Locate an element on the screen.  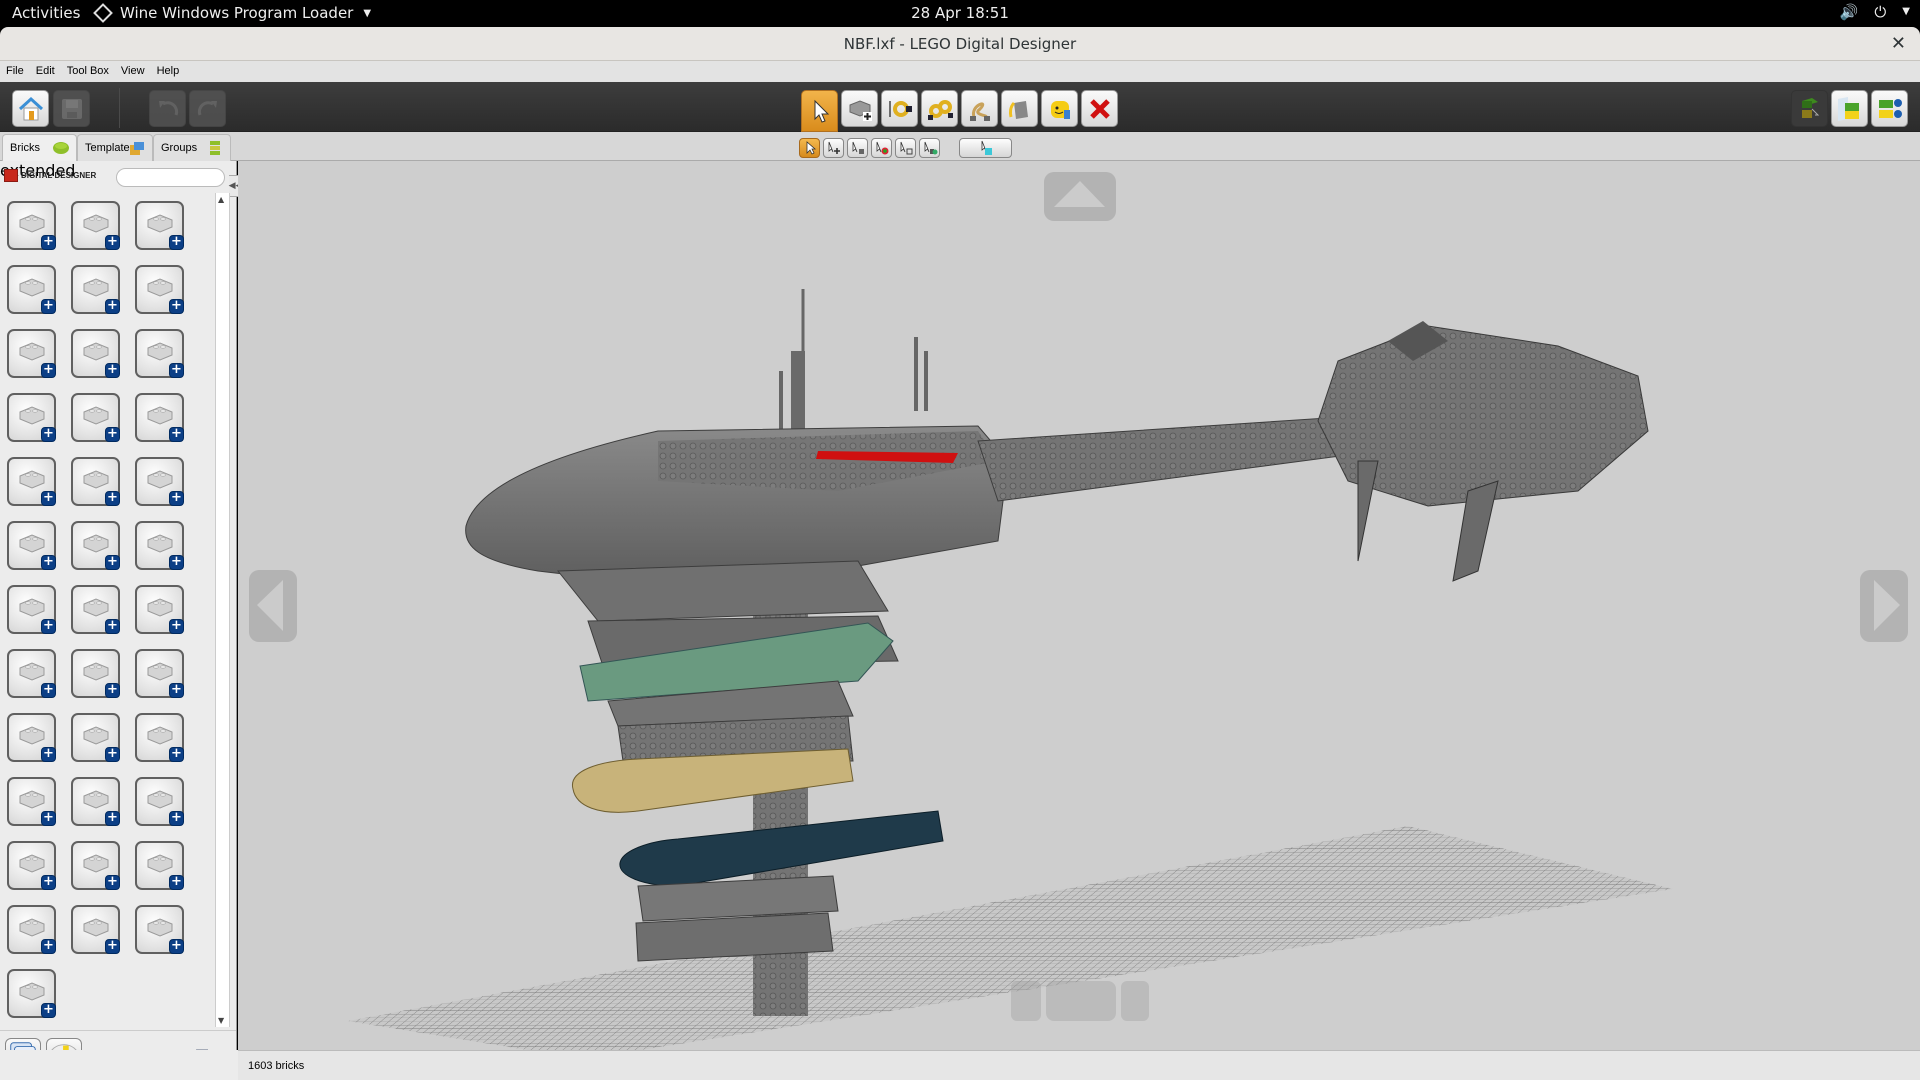
brick-category-bricks-with-studs-on-side: + is located at coordinates (159, 225).